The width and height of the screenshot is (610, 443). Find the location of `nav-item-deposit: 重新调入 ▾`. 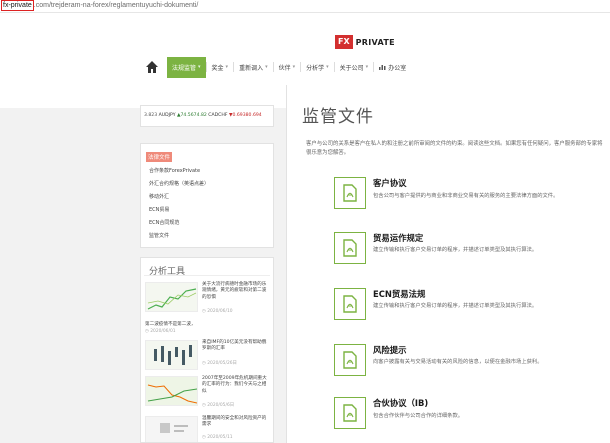

nav-item-deposit: 重新调入 ▾ is located at coordinates (253, 67).